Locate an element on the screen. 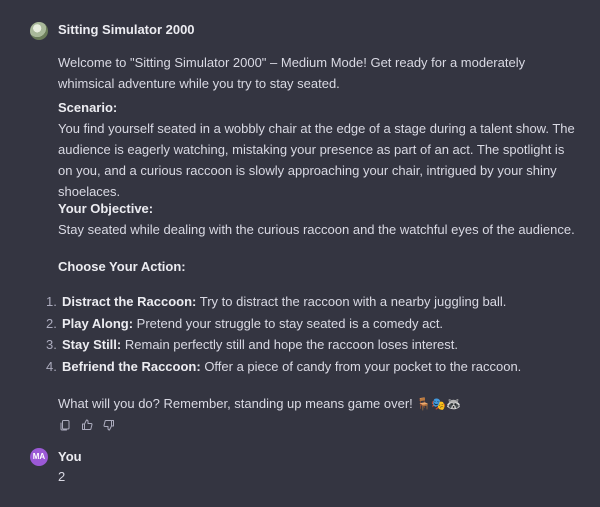 This screenshot has height=507, width=600. action-name: Play Along: is located at coordinates (98, 323).